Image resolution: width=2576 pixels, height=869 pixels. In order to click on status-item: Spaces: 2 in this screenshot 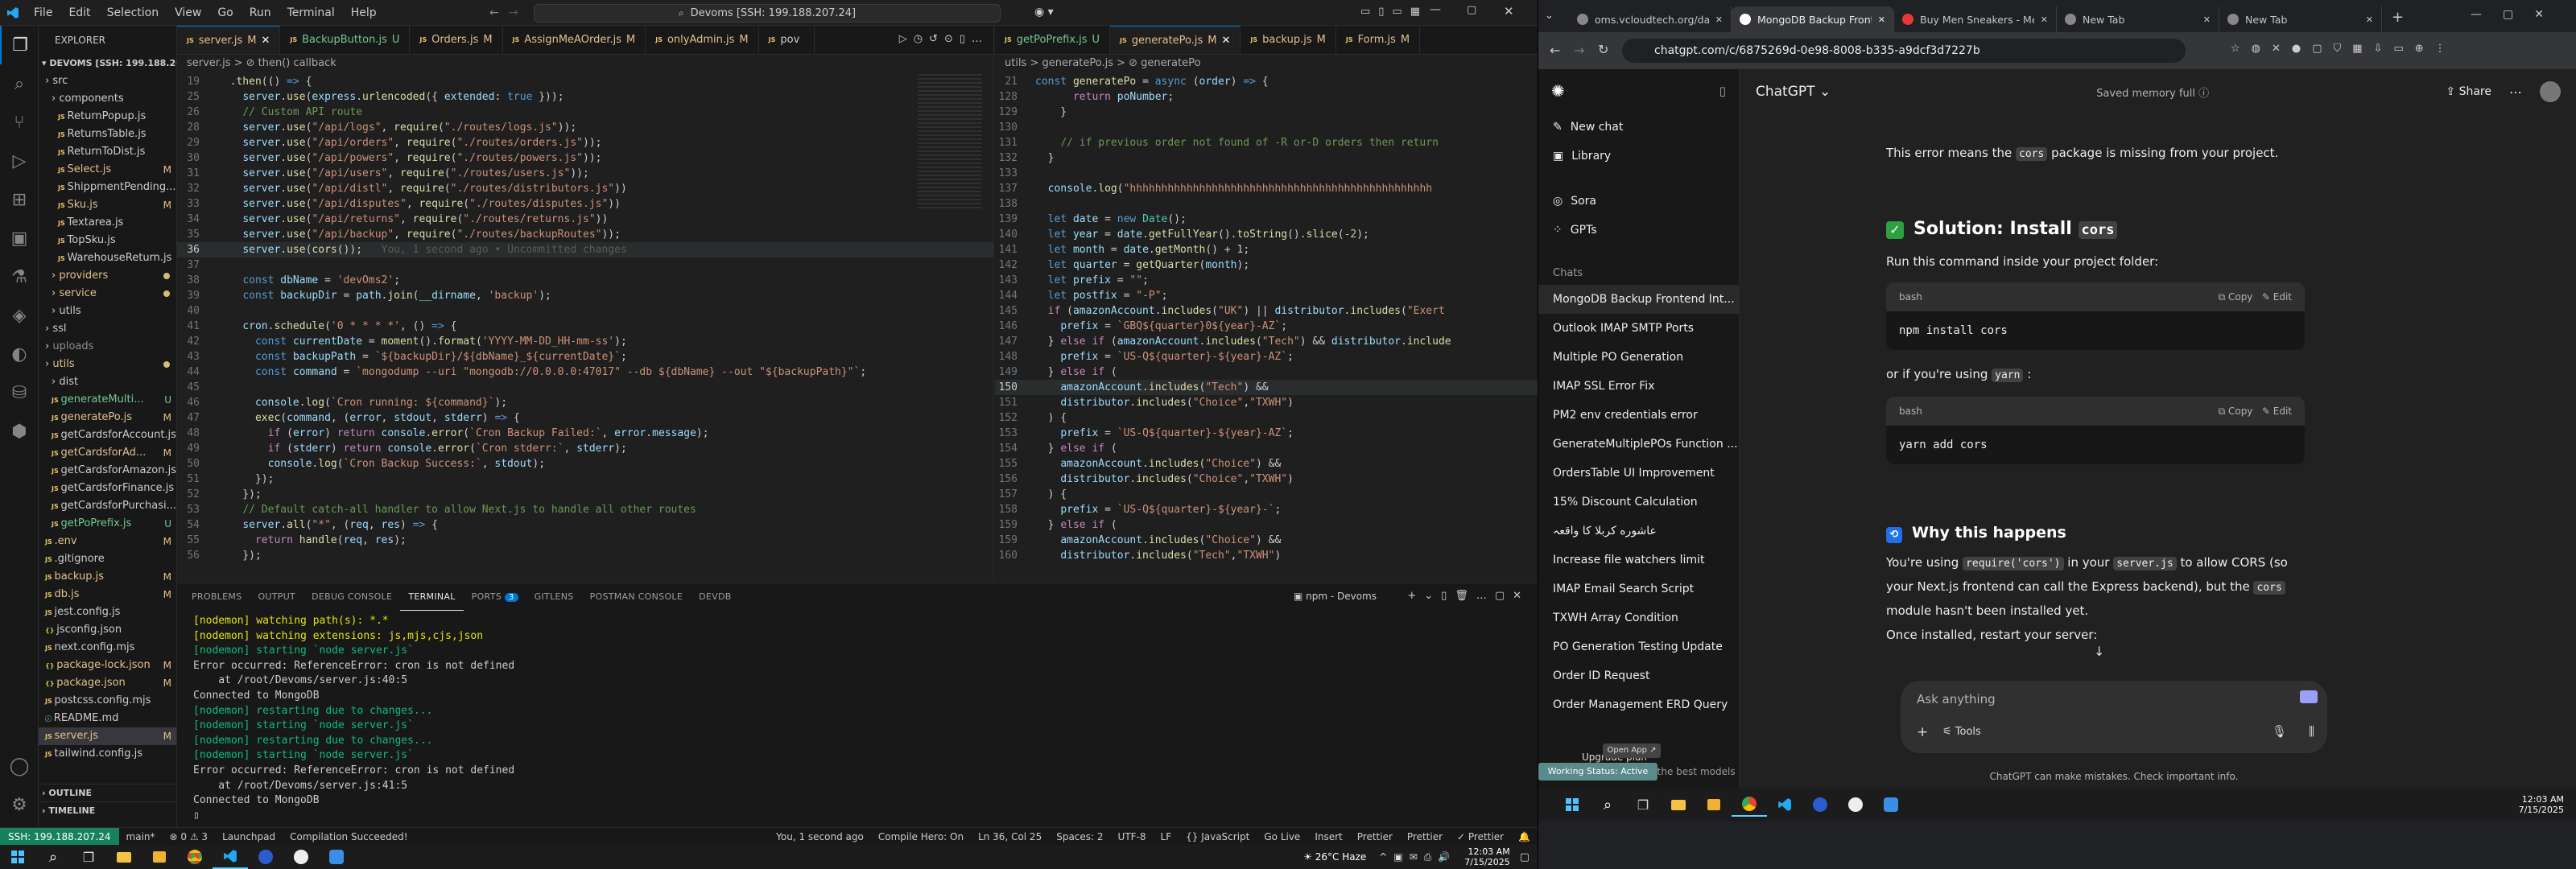, I will do `click(1079, 836)`.